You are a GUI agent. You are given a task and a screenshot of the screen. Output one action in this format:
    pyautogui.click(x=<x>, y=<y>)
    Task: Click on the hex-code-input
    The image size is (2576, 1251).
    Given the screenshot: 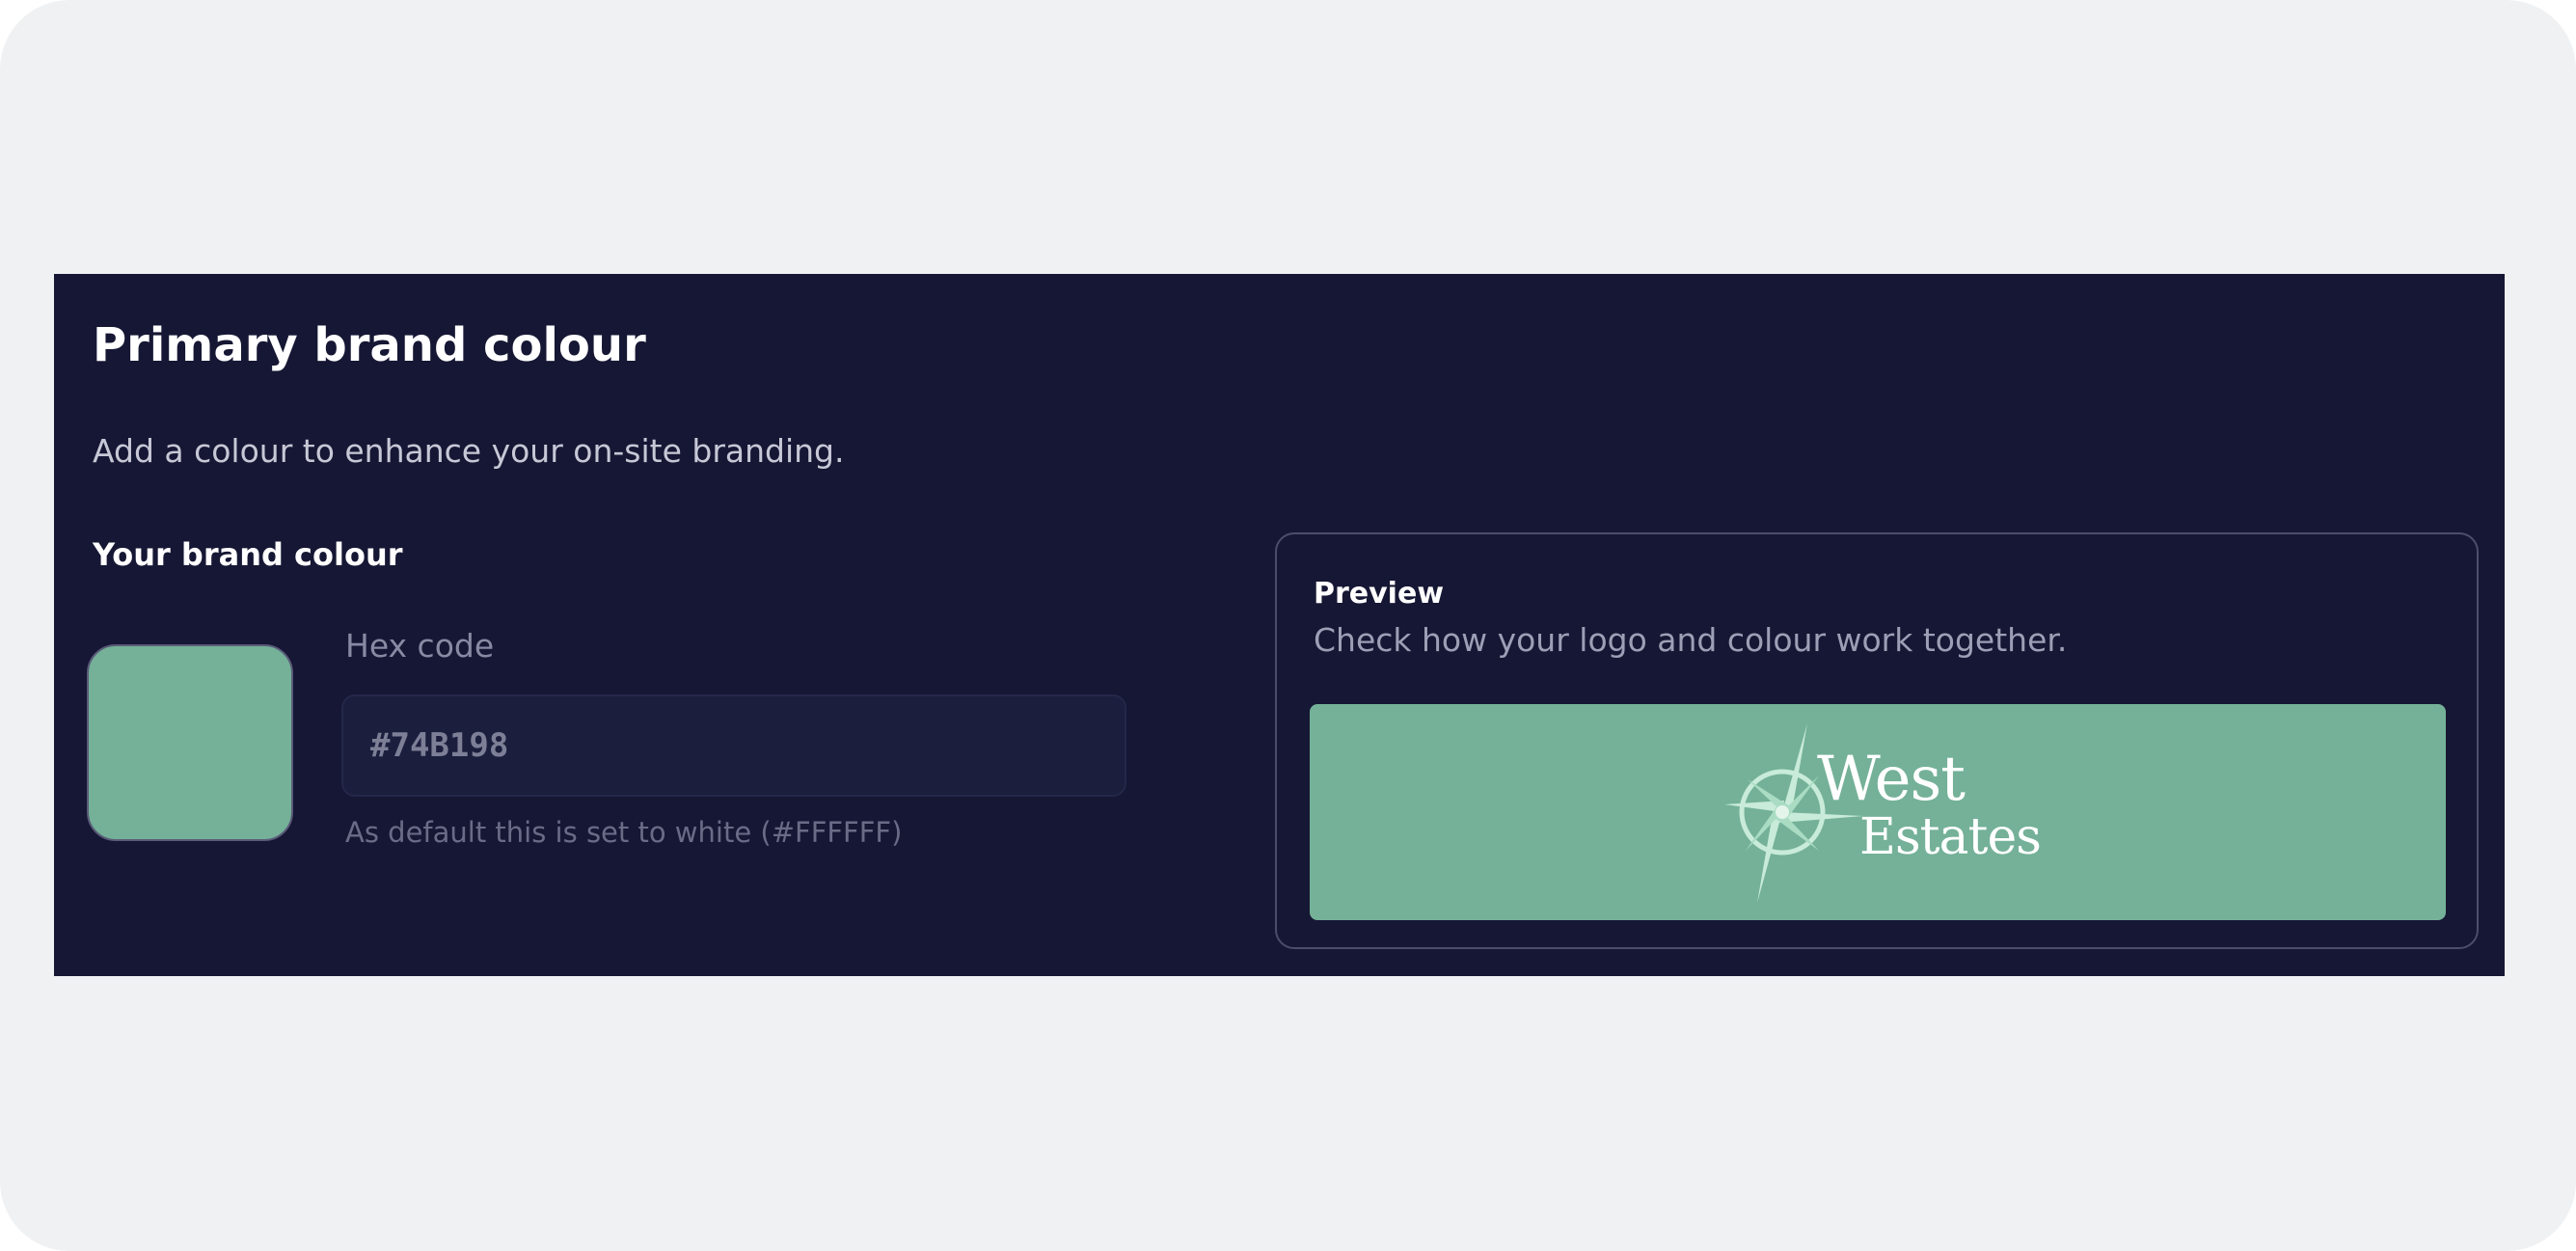 What is the action you would take?
    pyautogui.click(x=733, y=745)
    